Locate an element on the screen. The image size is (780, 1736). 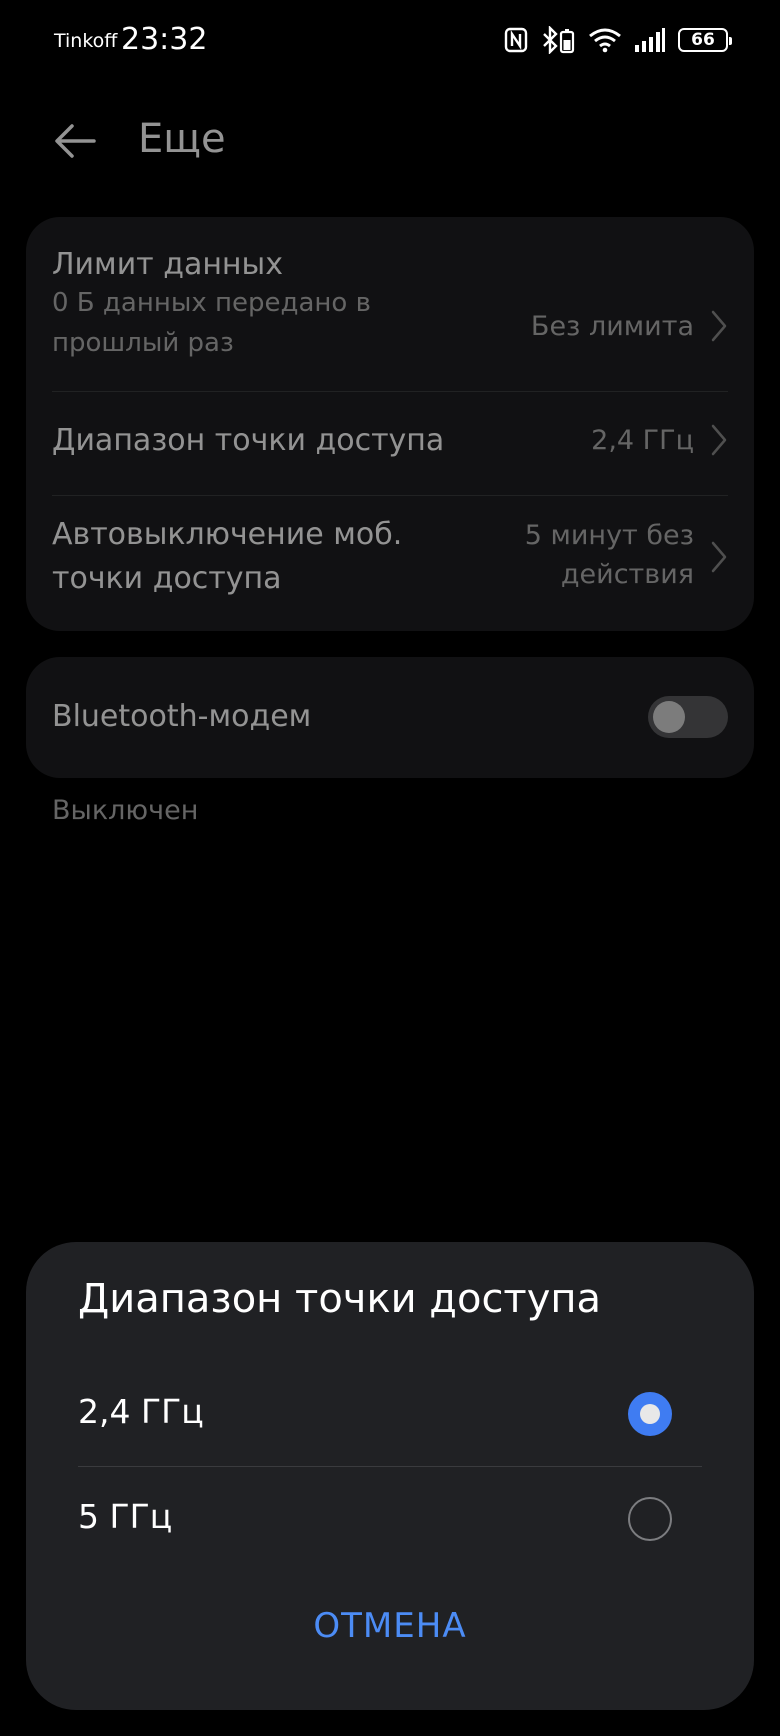
battery-icon: 66 is located at coordinates (705, 40).